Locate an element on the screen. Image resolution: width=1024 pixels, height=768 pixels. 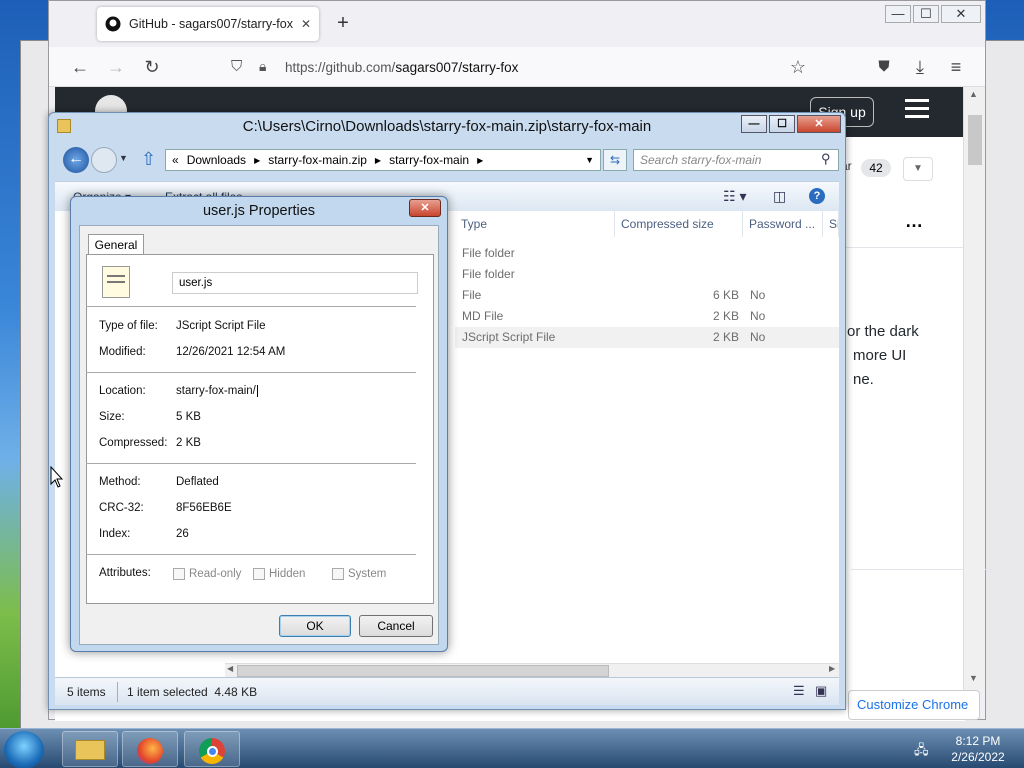
firefox-icon is located at coordinates (150, 751).